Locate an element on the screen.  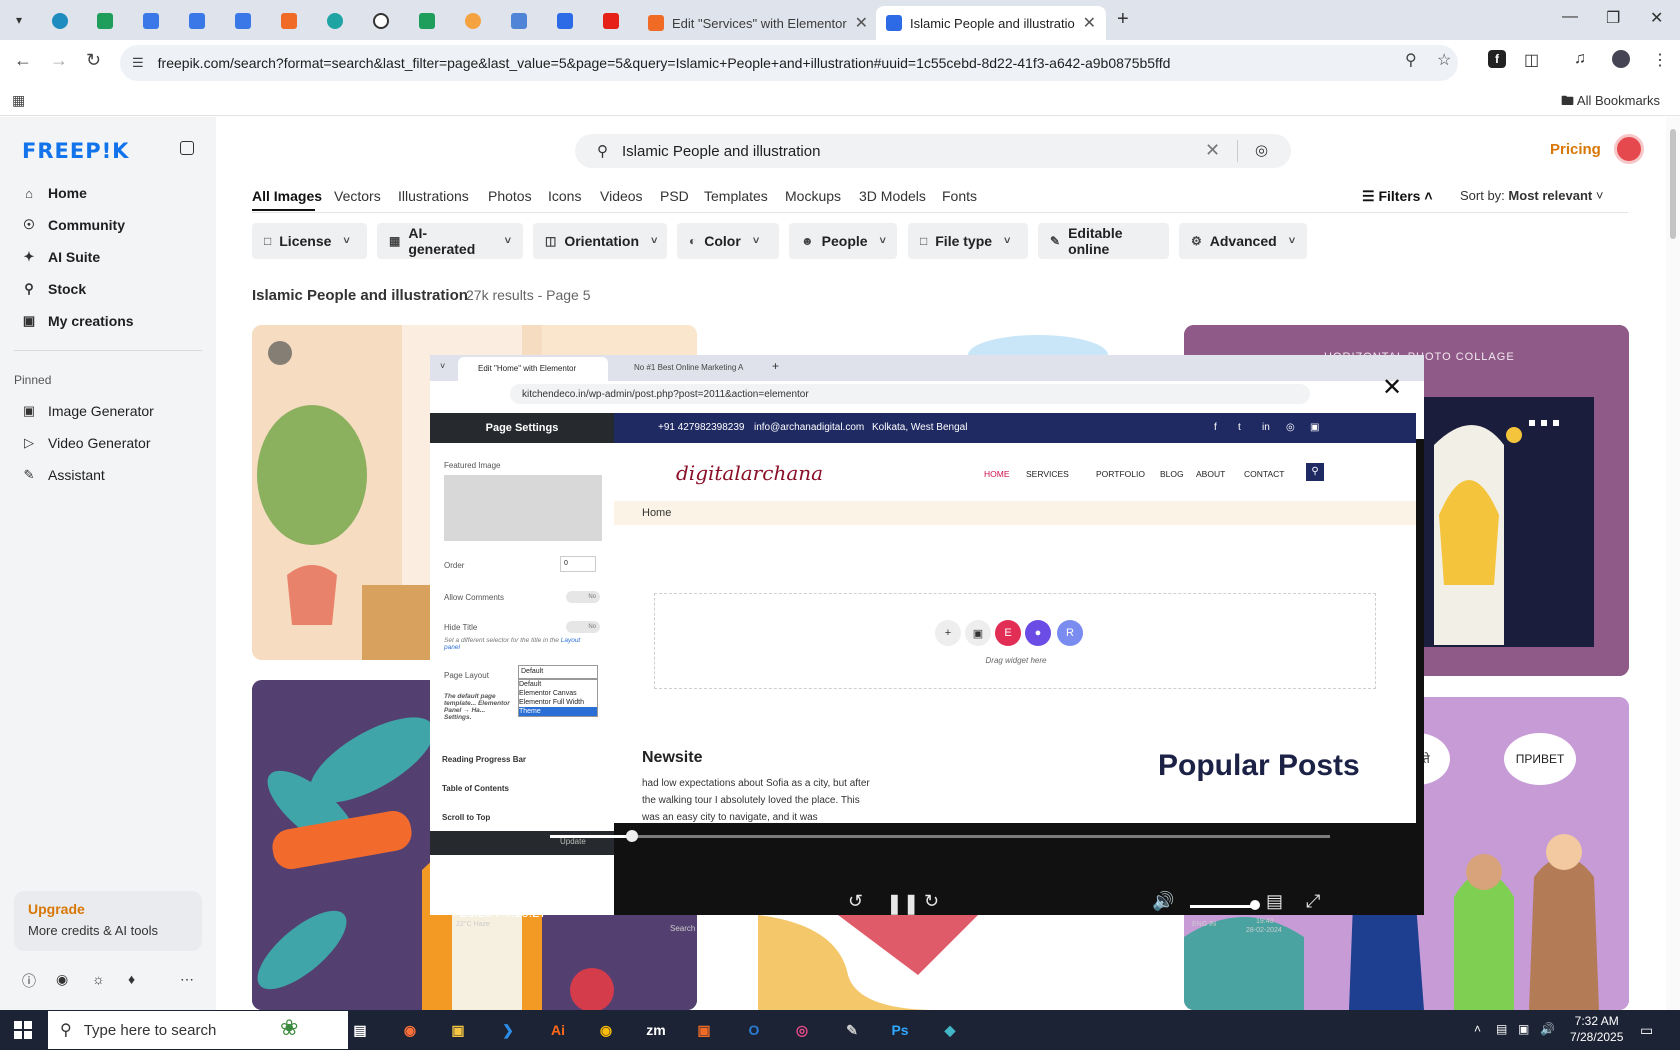
outlook-icon: O is located at coordinates (754, 1030).